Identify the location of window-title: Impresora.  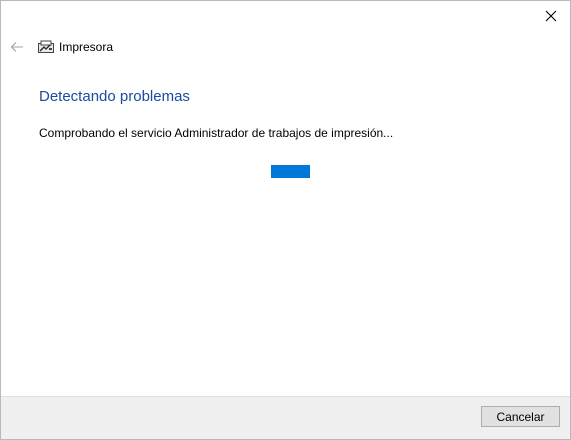
(86, 47).